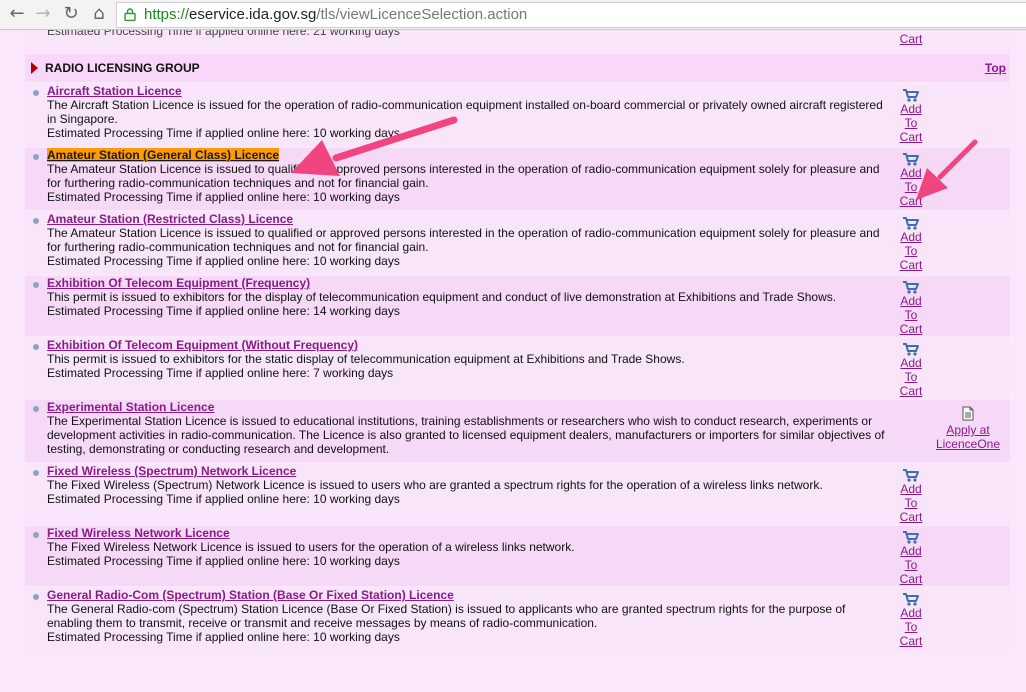 Image resolution: width=1026 pixels, height=692 pixels. What do you see at coordinates (43, 14) in the screenshot?
I see `forward-arrow-icon: →` at bounding box center [43, 14].